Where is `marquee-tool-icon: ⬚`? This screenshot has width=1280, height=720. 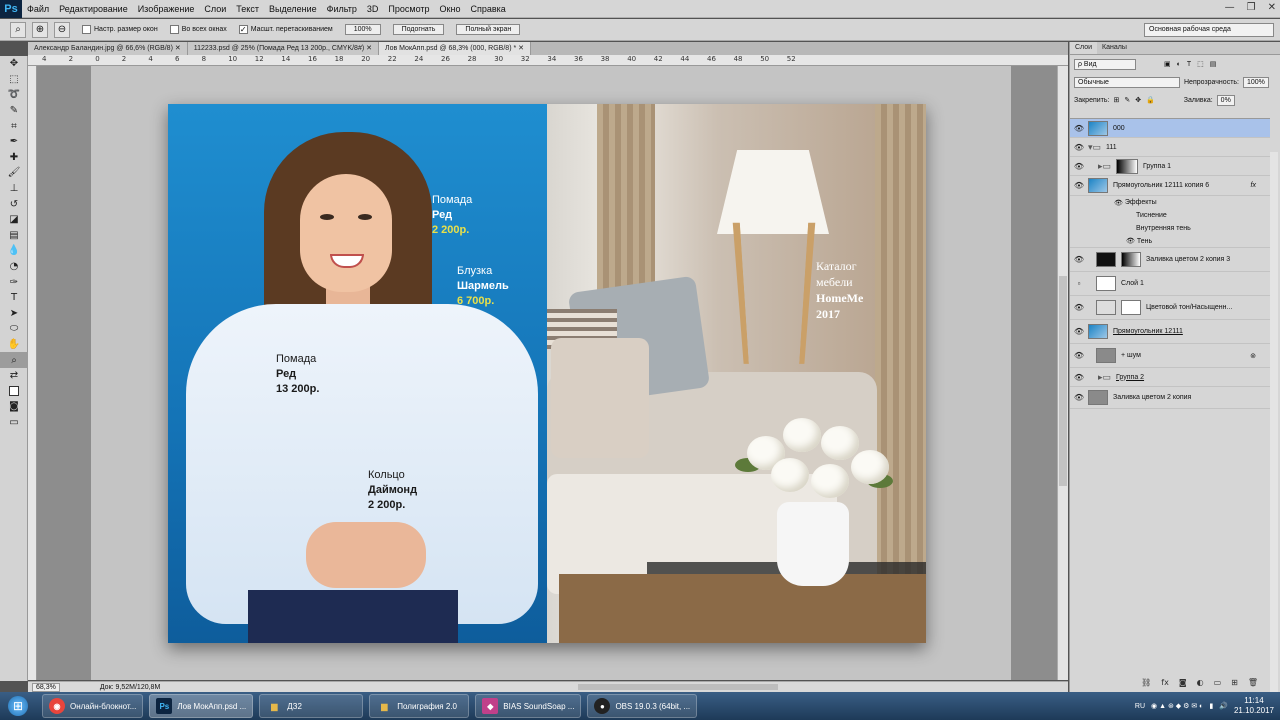
marquee-tool-icon: ⬚ is located at coordinates (14, 80).